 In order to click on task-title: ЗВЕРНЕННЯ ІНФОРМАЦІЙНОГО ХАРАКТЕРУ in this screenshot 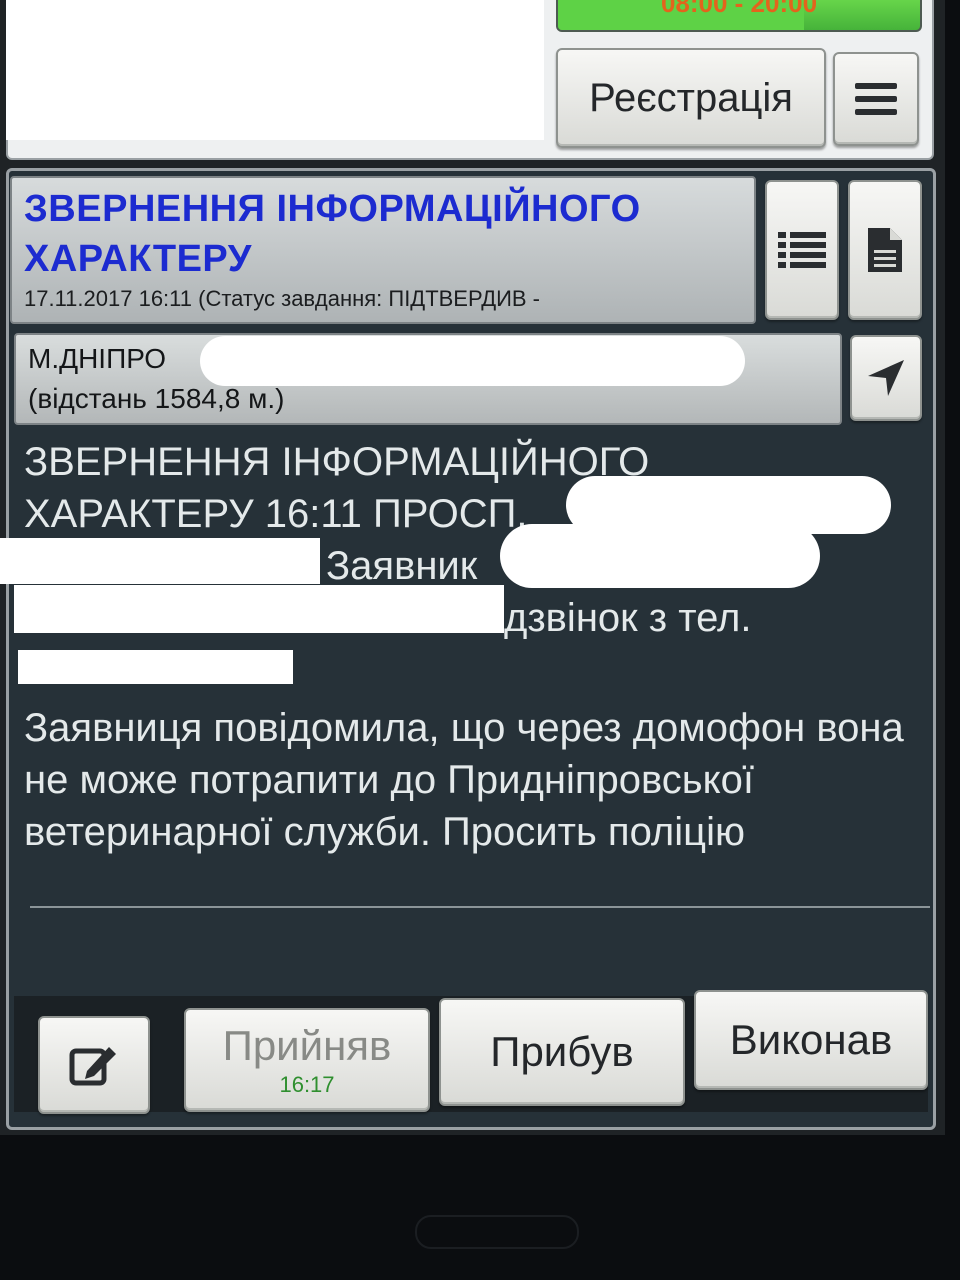, I will do `click(332, 234)`.